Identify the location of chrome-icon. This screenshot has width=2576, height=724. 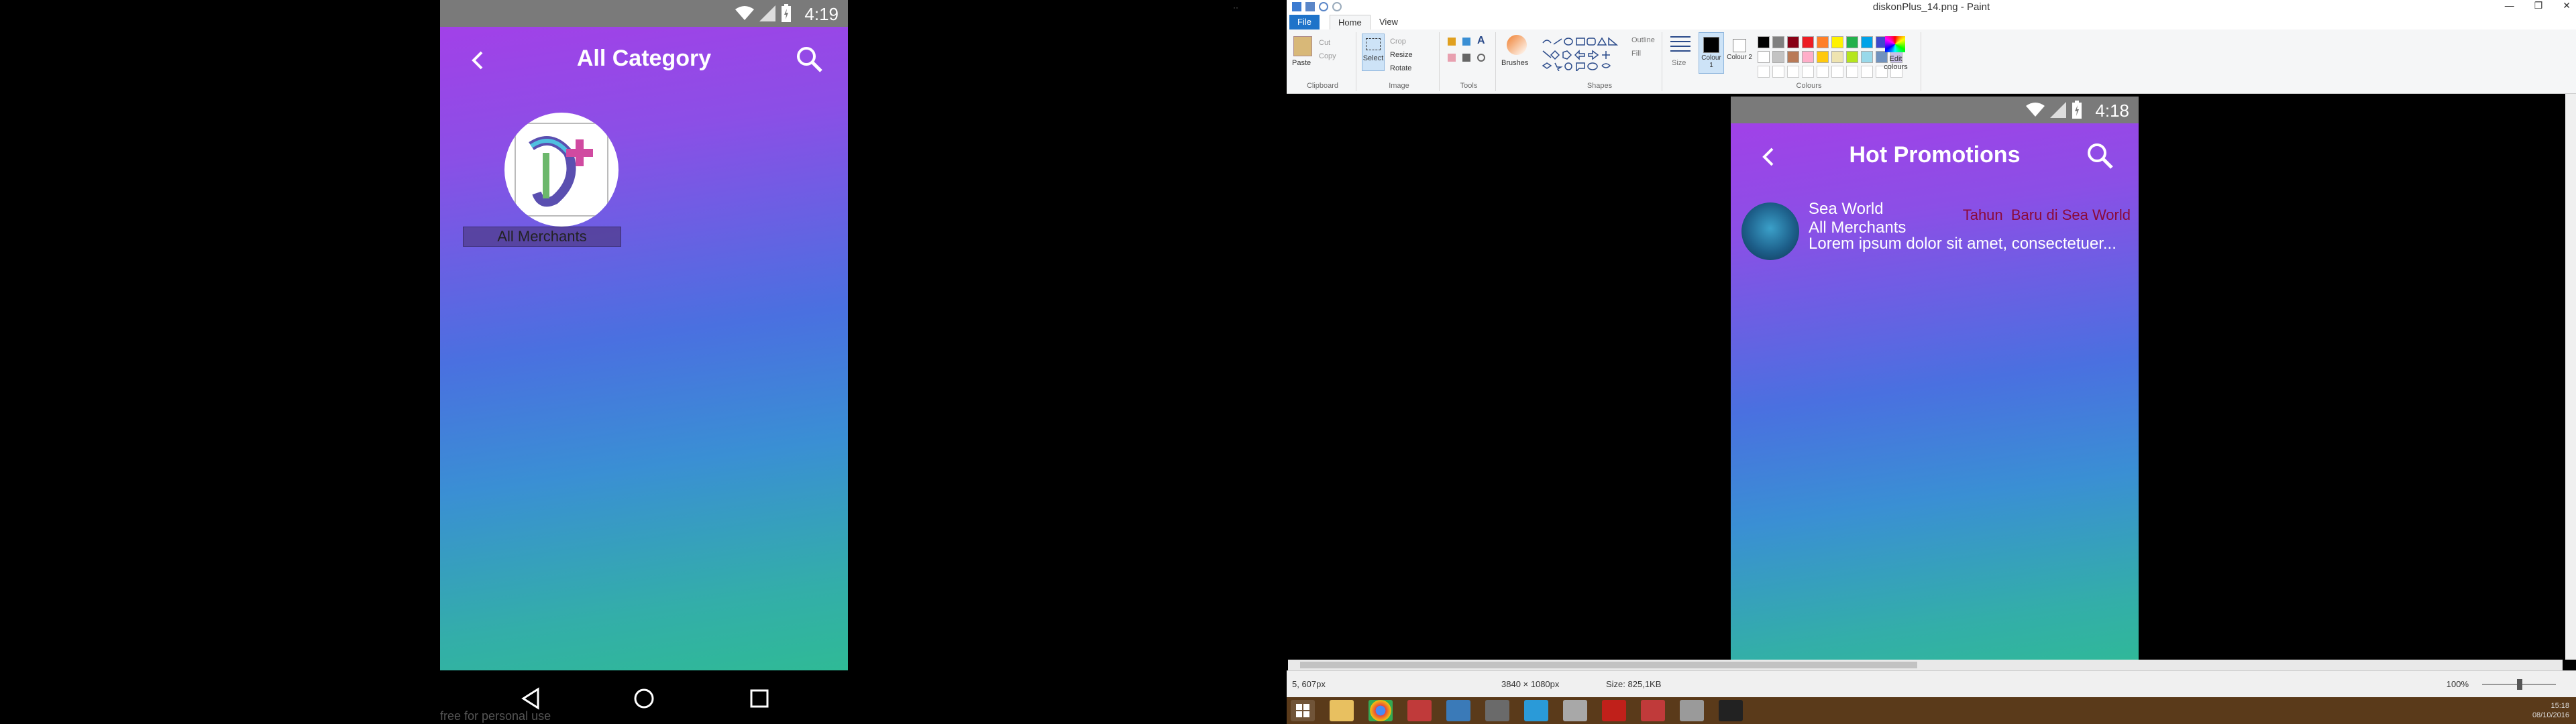
(1380, 710).